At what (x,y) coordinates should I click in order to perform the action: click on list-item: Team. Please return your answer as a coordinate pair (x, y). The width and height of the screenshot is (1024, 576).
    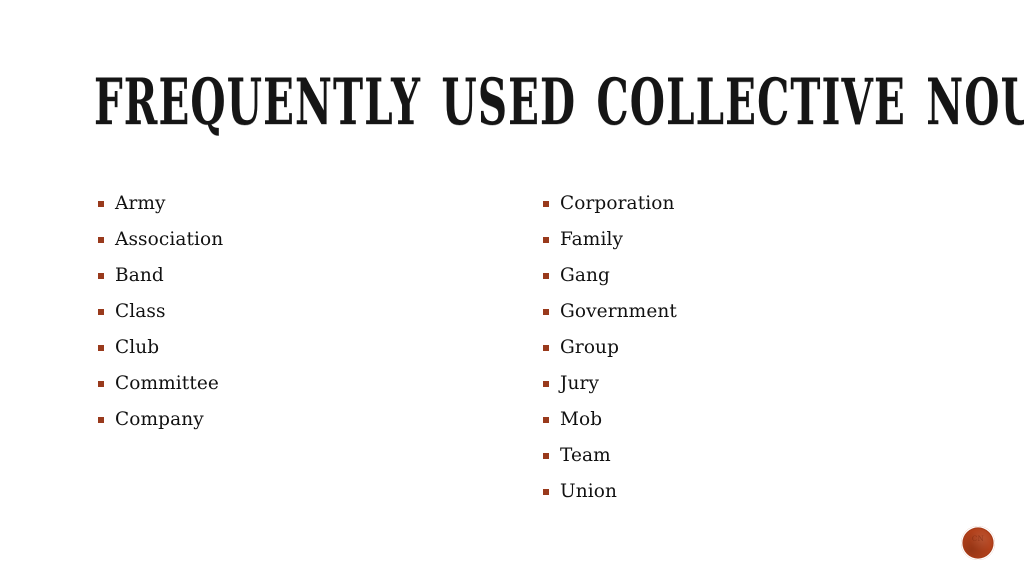
    Looking at the image, I should click on (743, 456).